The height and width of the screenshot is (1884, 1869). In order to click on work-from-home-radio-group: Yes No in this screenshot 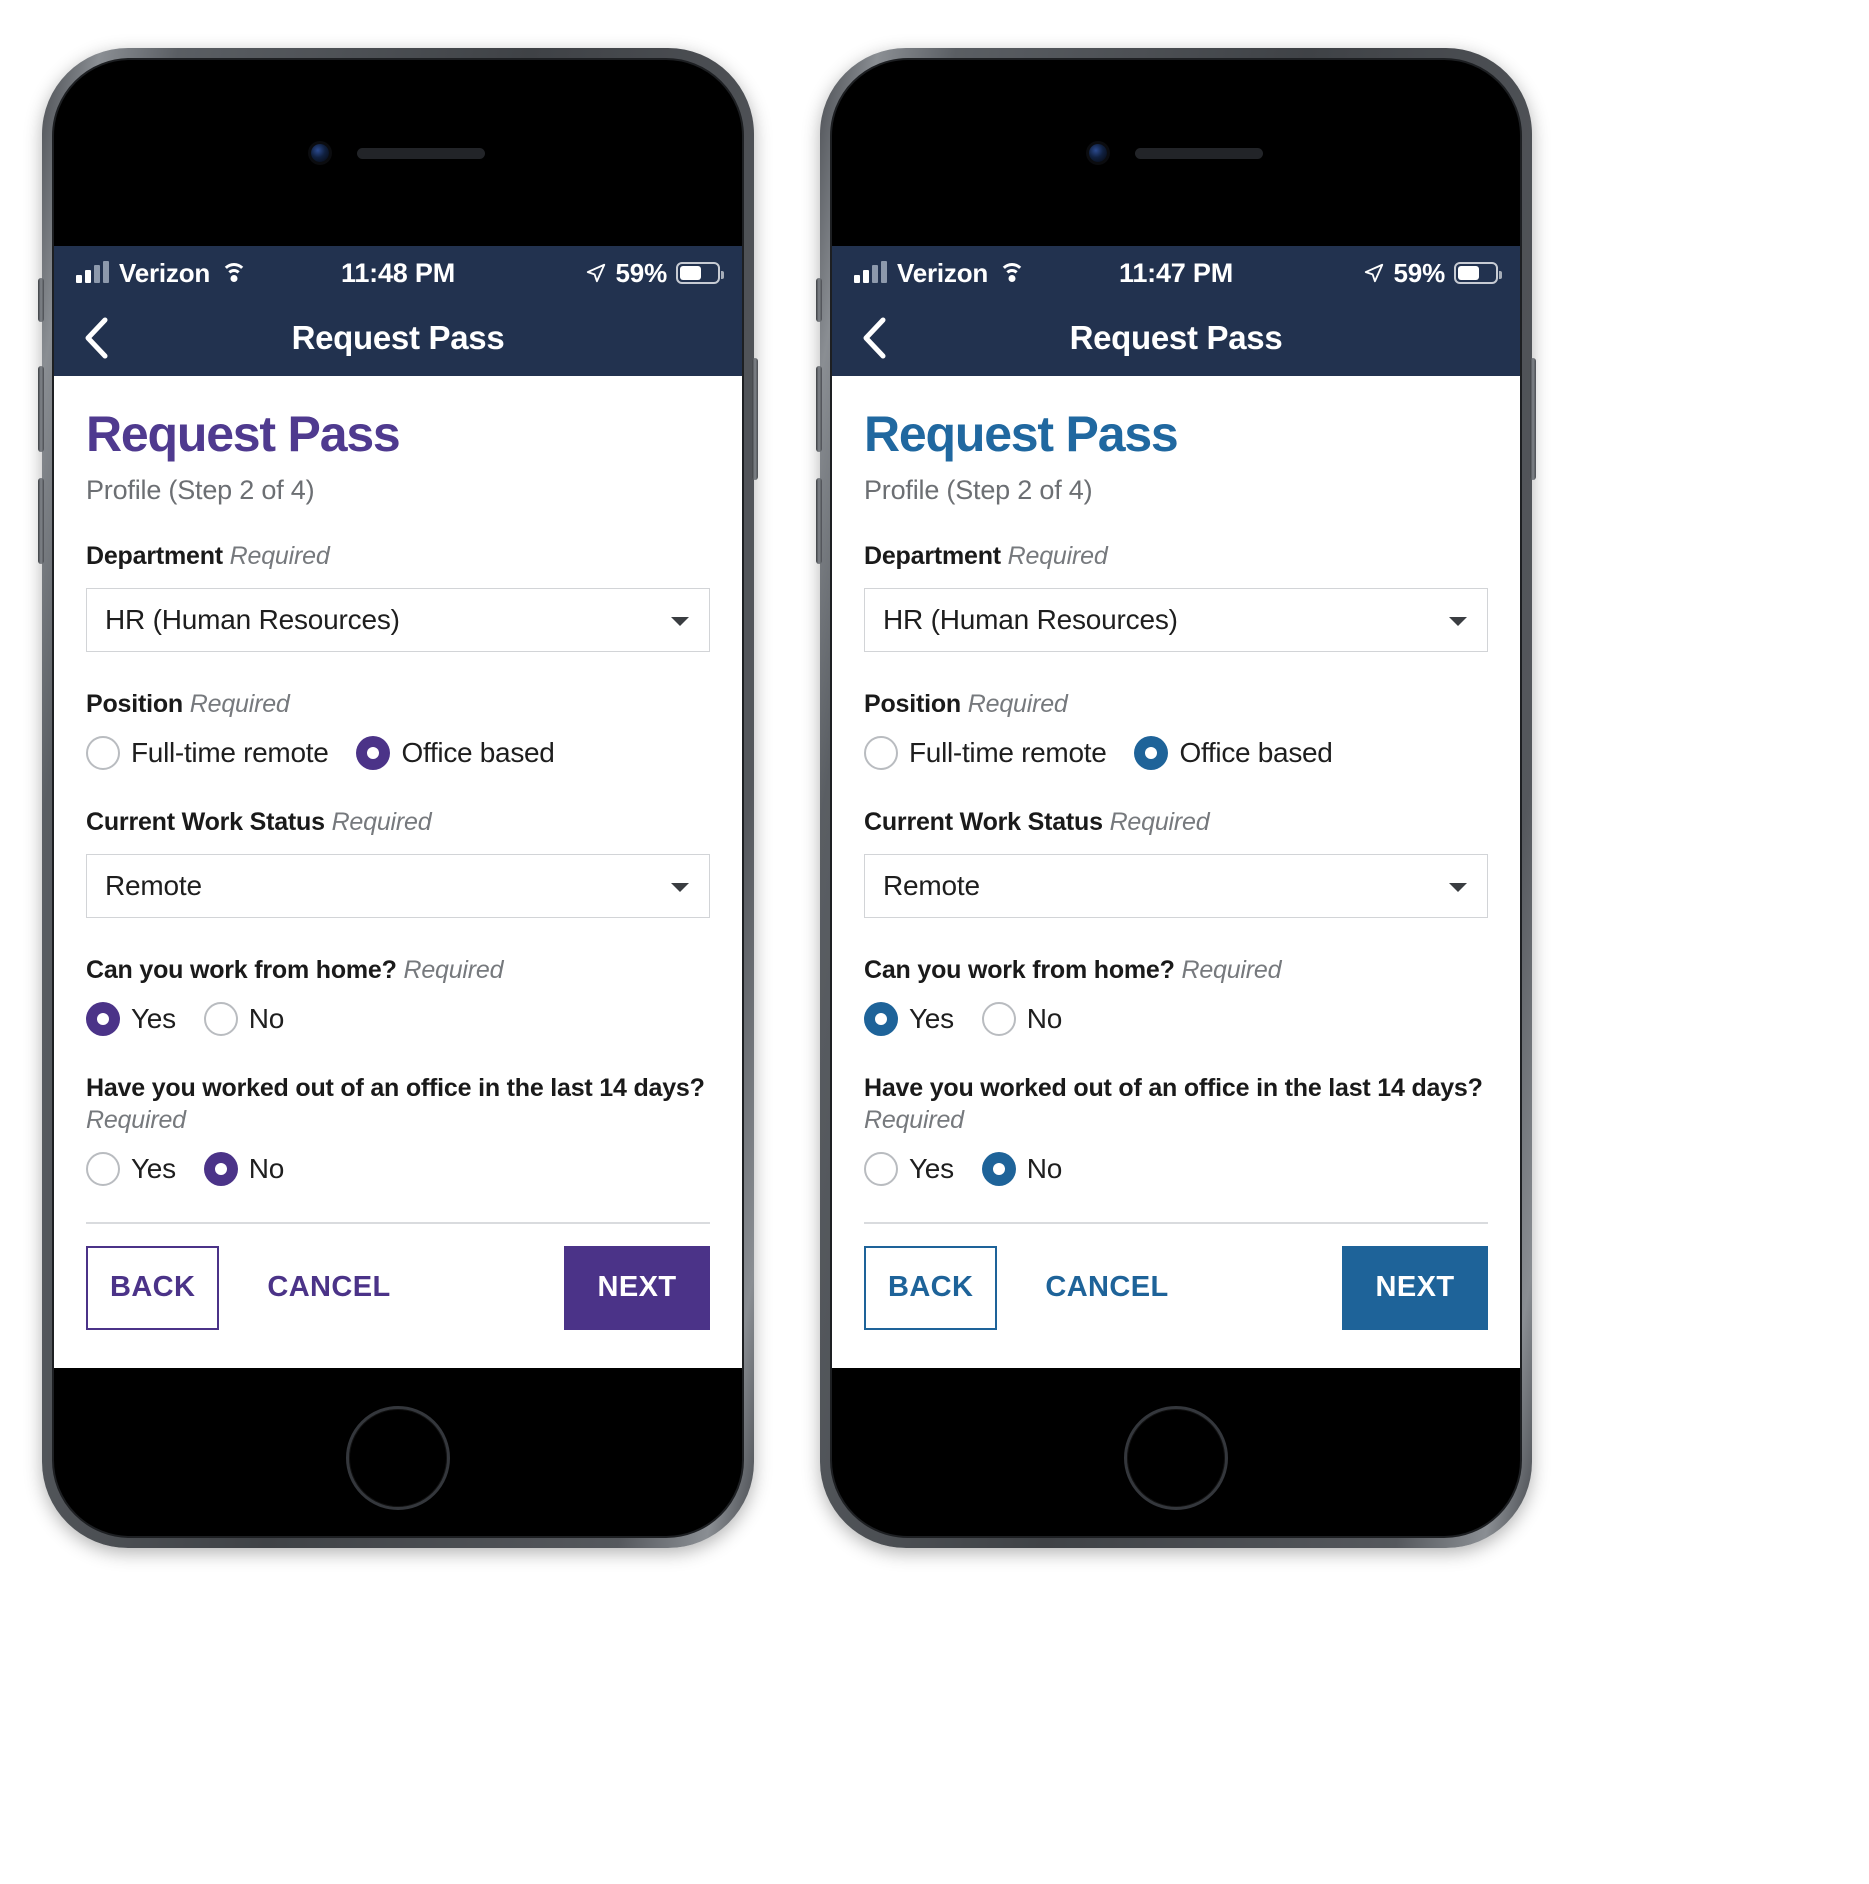, I will do `click(398, 1018)`.